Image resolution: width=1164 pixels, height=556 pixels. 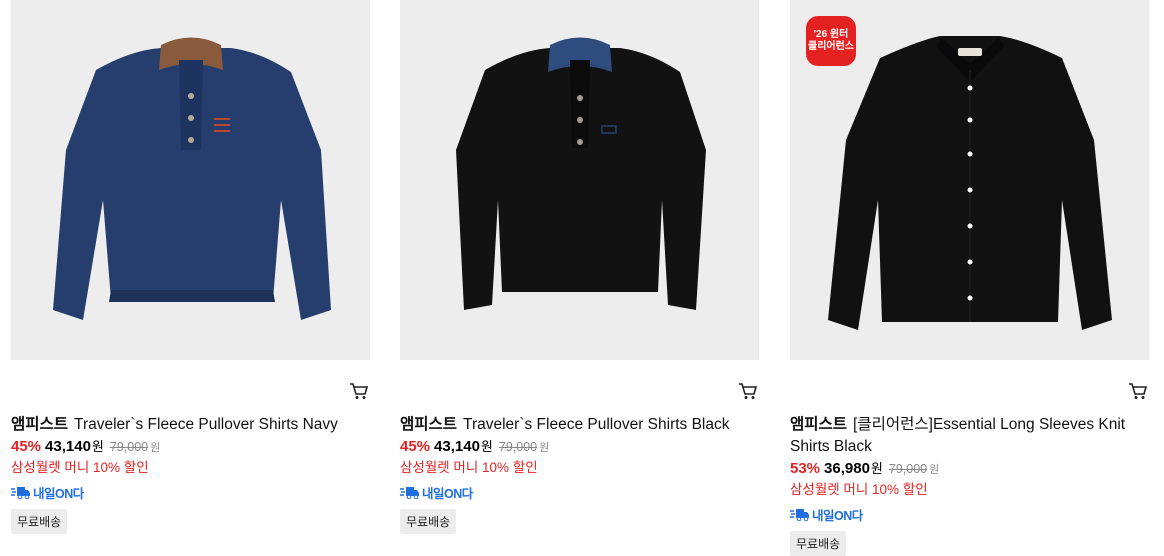 I want to click on product-name: Traveler`s Fleece Pullover Shirts Navy, so click(x=206, y=424).